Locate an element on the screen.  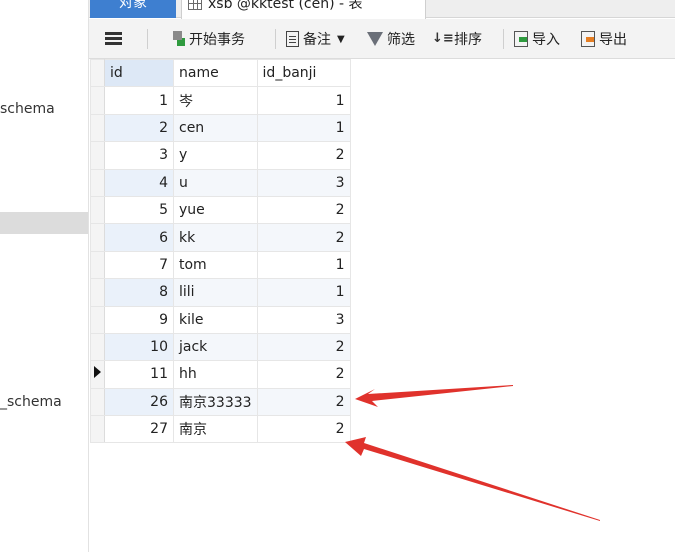
table-row: 2 cen 1 is located at coordinates (220, 128).